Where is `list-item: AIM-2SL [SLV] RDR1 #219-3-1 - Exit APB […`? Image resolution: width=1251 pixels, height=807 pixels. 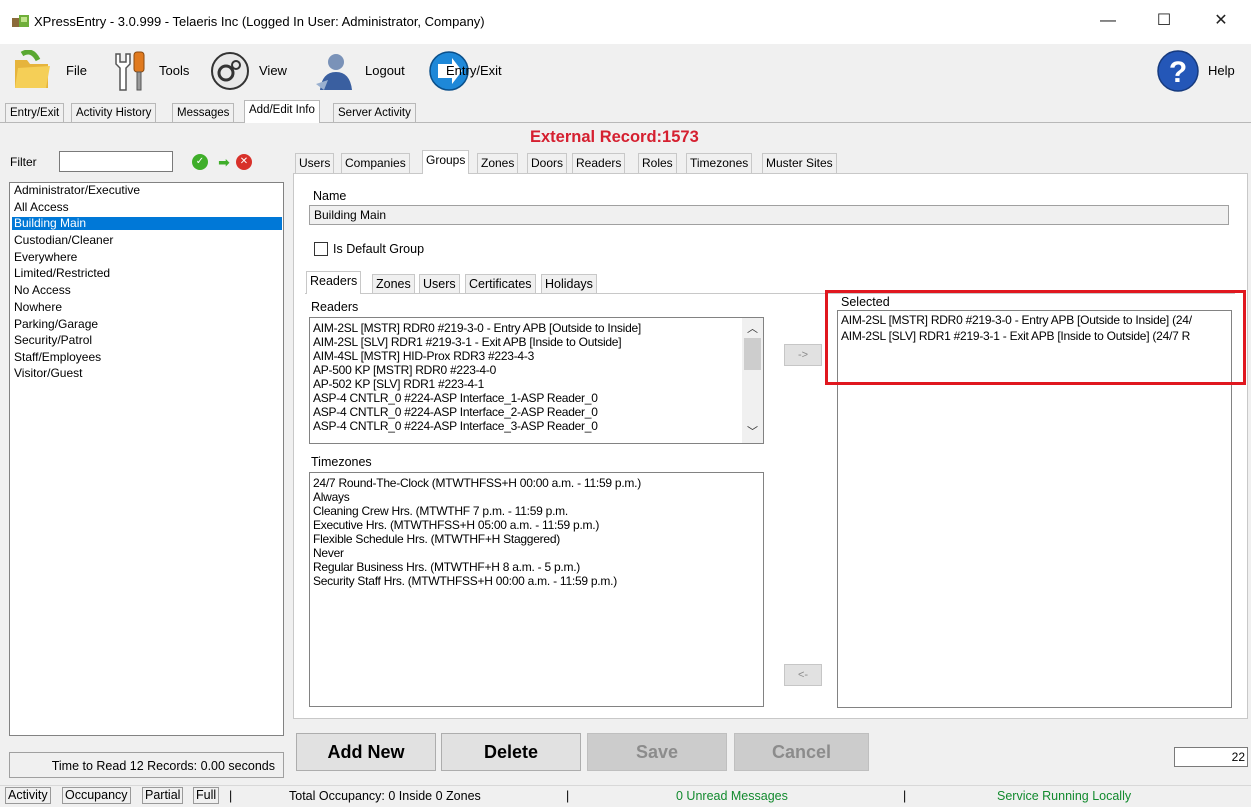 list-item: AIM-2SL [SLV] RDR1 #219-3-1 - Exit APB [… is located at coordinates (467, 342).